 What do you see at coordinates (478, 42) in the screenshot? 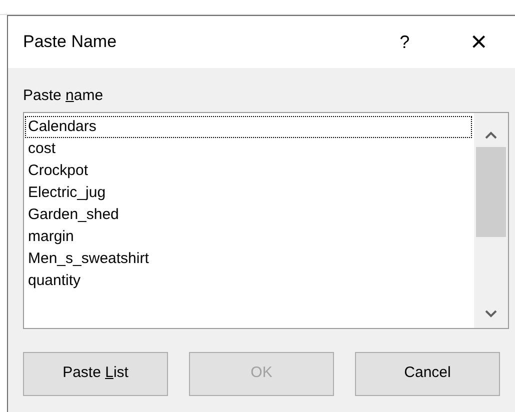
I see `close-button: ×` at bounding box center [478, 42].